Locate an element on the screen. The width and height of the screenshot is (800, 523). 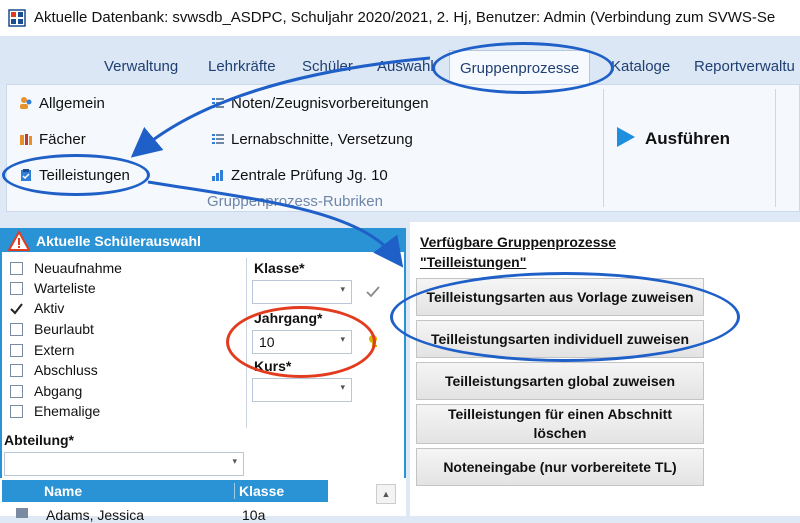
status-label: Ehemalige is located at coordinates (67, 411).